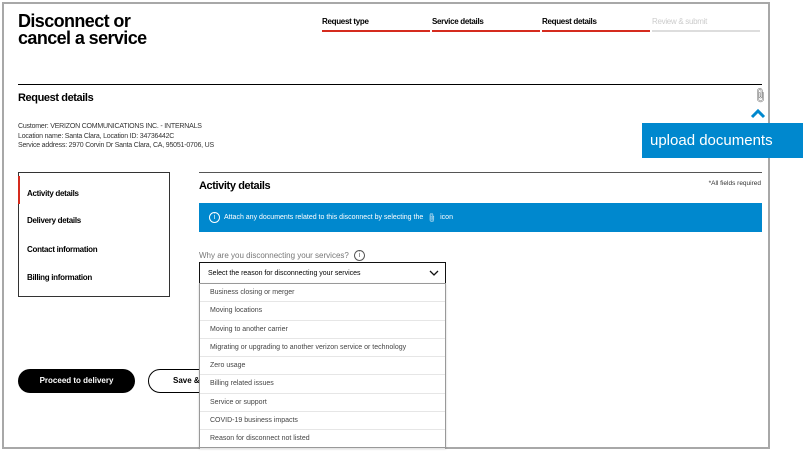  I want to click on dropdown-option: Moving to another carrier, so click(322, 330).